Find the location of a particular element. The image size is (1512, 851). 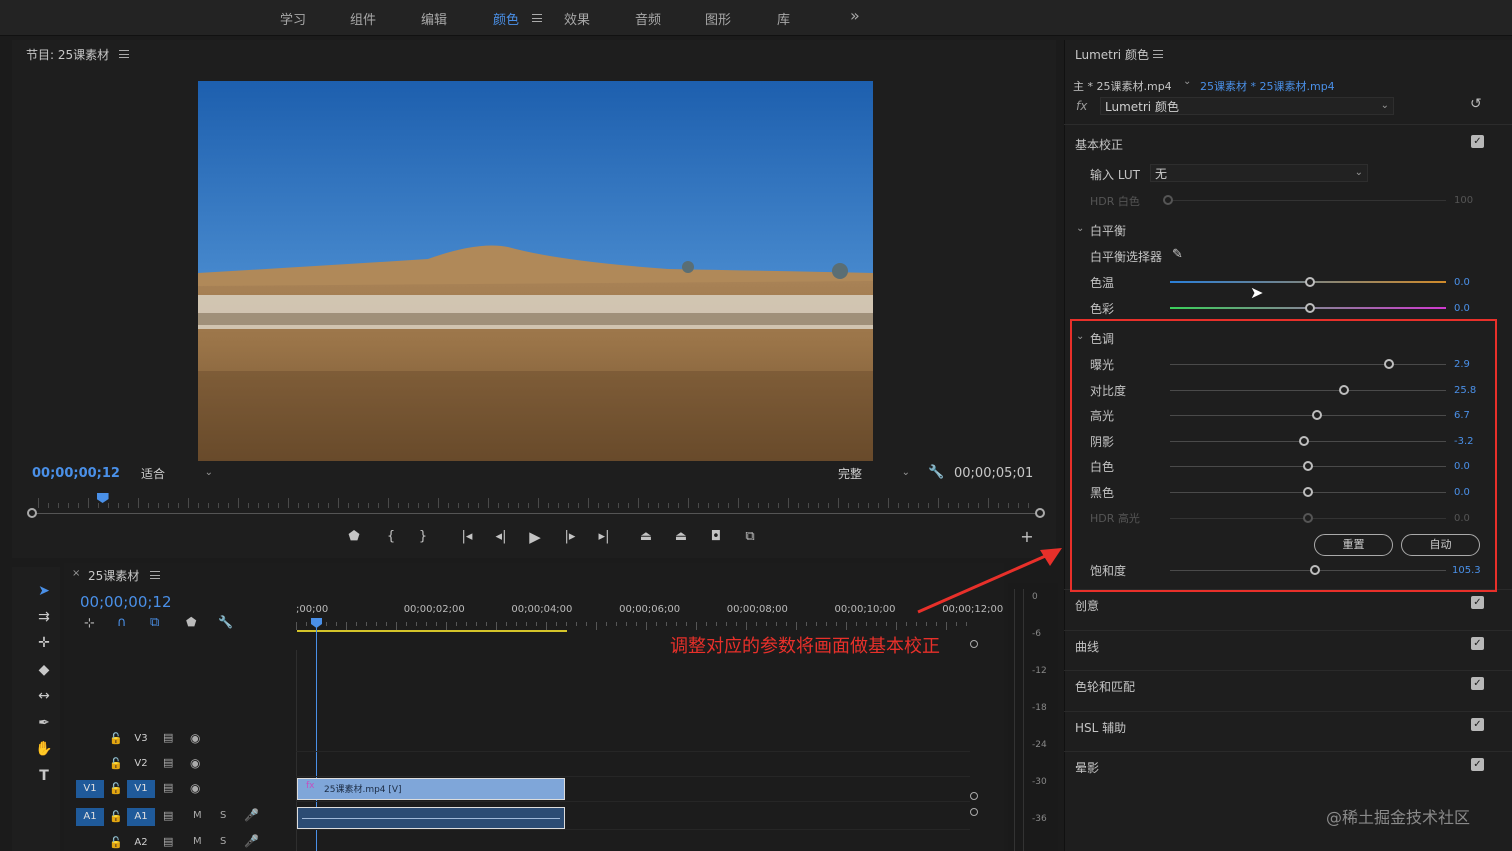

basic-correction-enable-checkbox: ✓ is located at coordinates (1477, 141).